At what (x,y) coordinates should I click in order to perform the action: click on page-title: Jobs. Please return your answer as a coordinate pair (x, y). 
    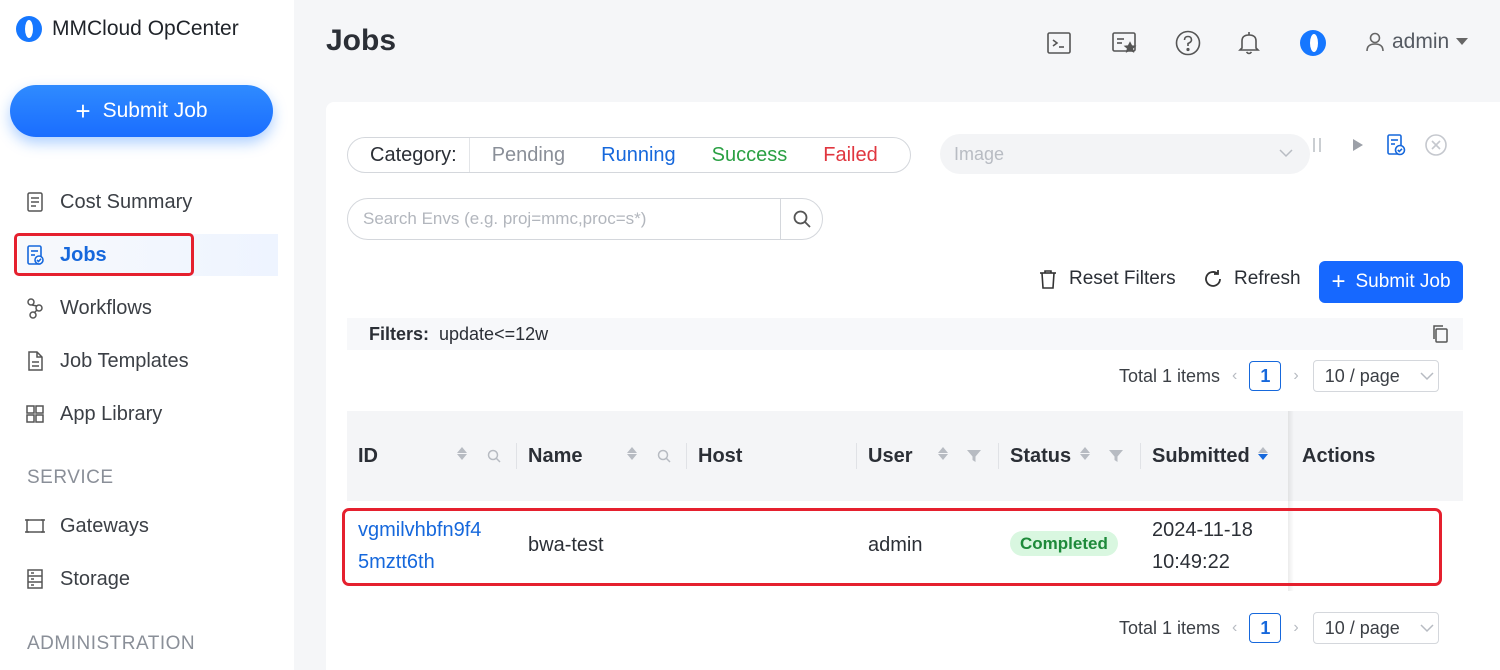
    Looking at the image, I should click on (361, 40).